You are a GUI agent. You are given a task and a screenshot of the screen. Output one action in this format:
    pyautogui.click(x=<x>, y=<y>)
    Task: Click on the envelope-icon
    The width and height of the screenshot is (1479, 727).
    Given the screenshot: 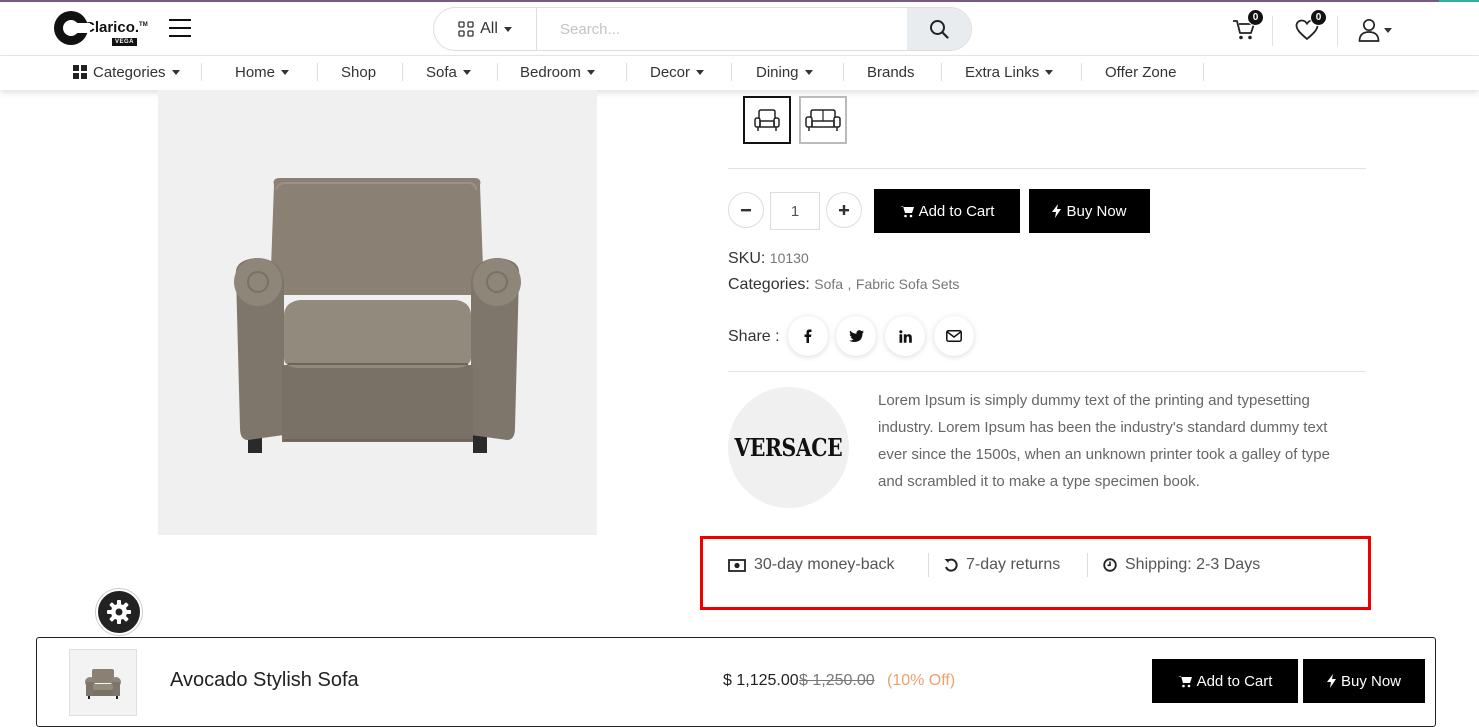 What is the action you would take?
    pyautogui.click(x=954, y=336)
    